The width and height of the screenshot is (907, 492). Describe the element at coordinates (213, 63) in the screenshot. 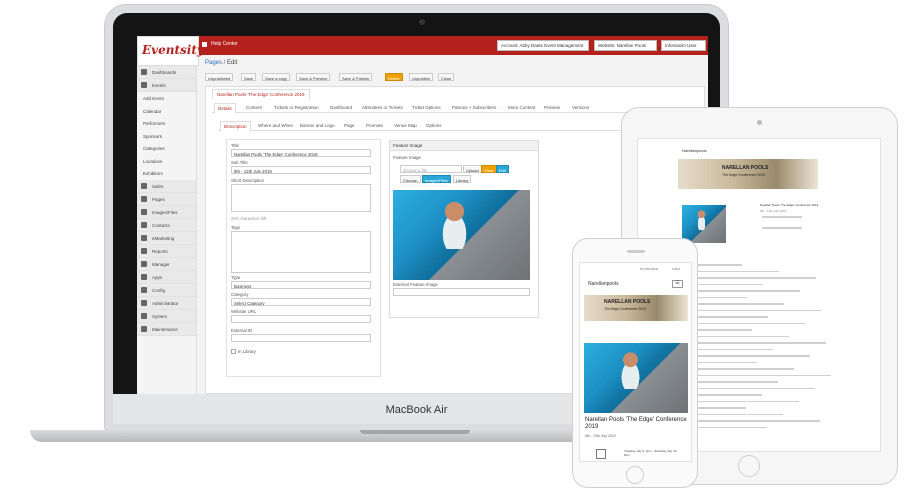

I see `breadcrumb-pages: Pages` at that location.